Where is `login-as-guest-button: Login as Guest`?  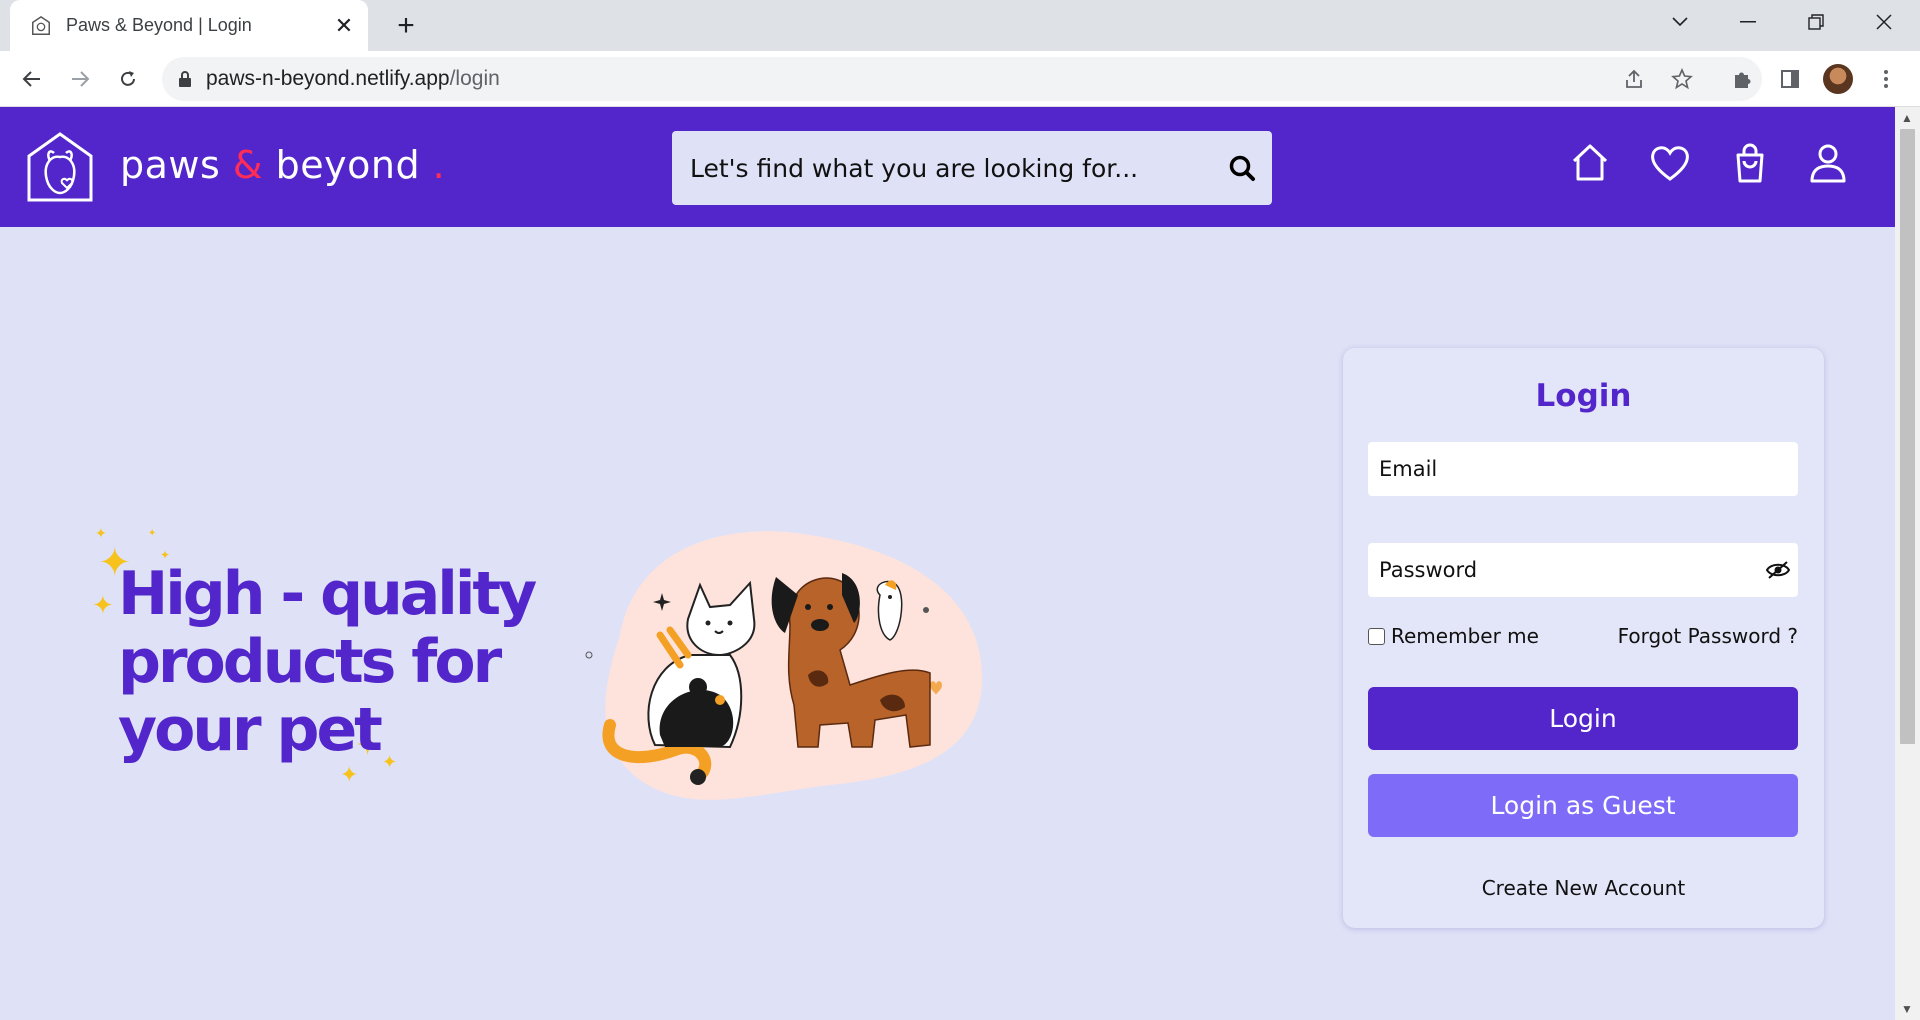 login-as-guest-button: Login as Guest is located at coordinates (1583, 805).